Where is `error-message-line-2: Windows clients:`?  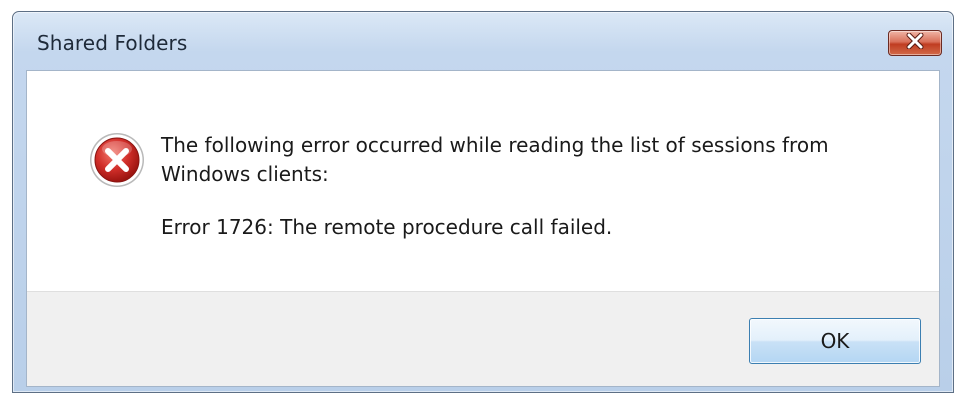 error-message-line-2: Windows clients: is located at coordinates (245, 174).